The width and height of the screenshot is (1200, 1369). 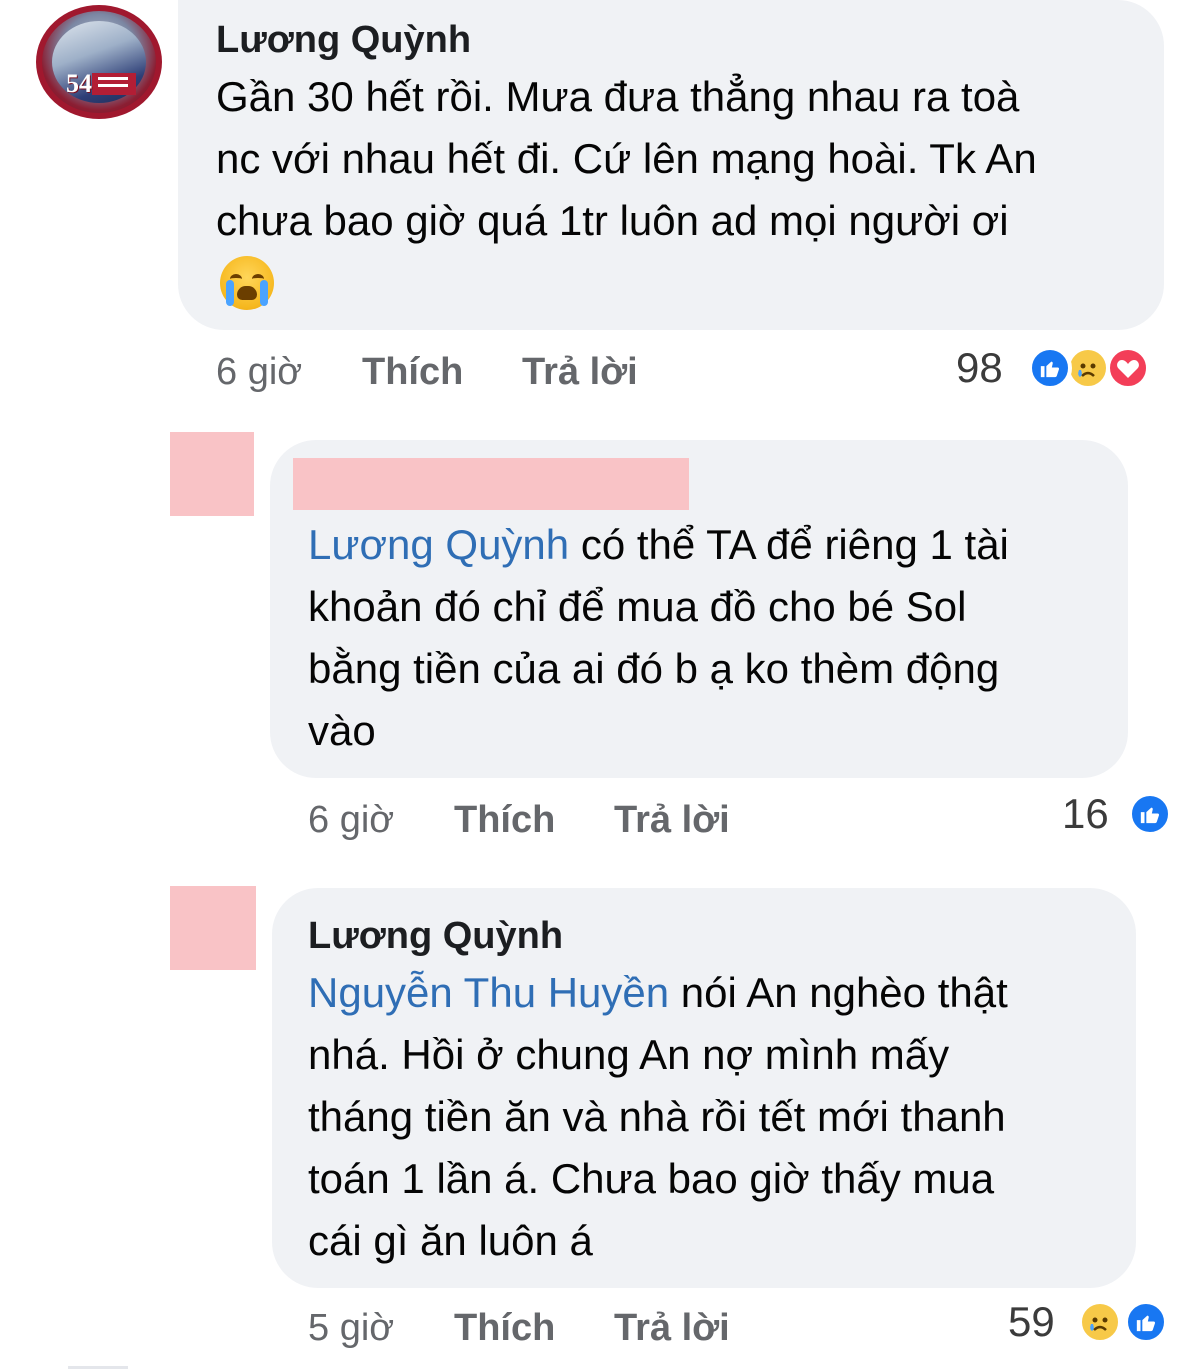 I want to click on redacted-author, so click(x=491, y=484).